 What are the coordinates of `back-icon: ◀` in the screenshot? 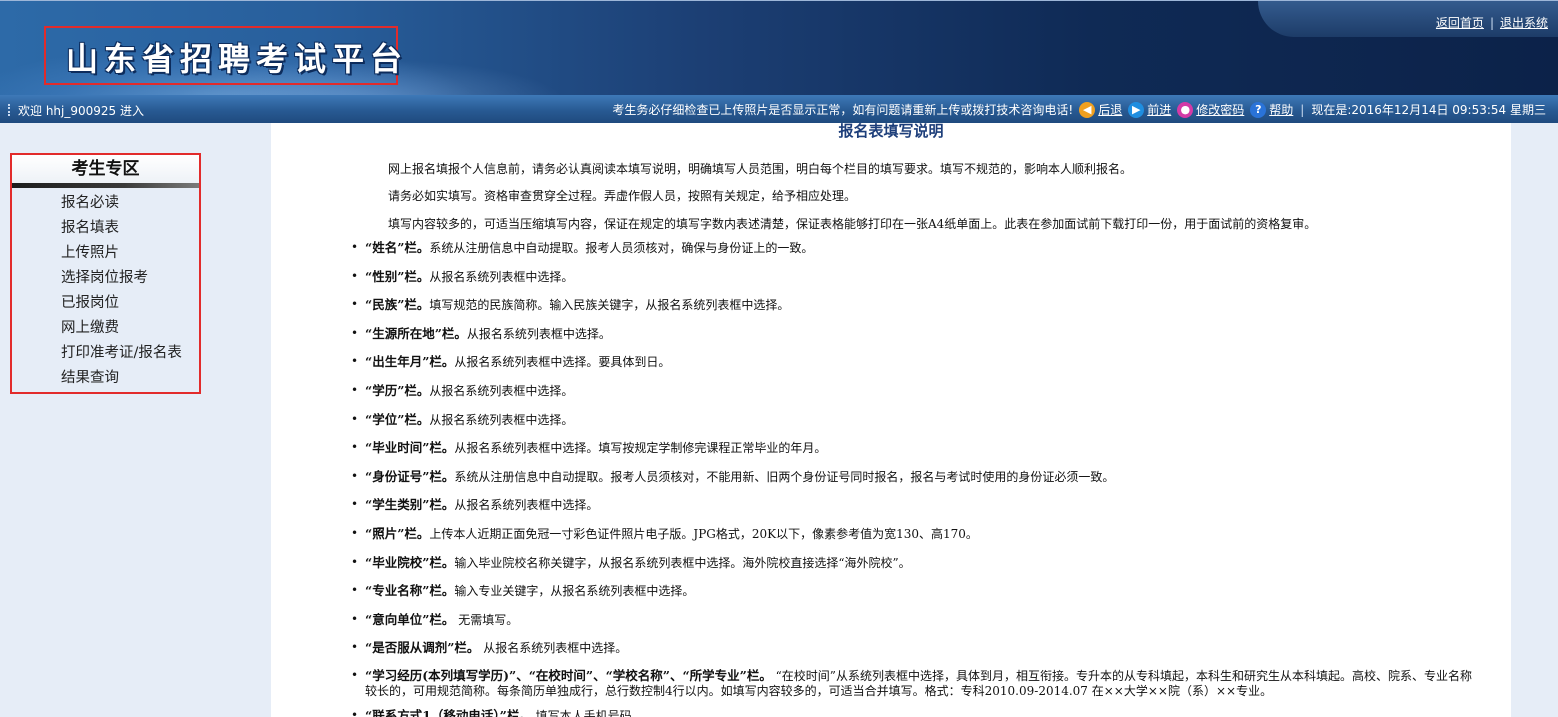 It's located at (1087, 109).